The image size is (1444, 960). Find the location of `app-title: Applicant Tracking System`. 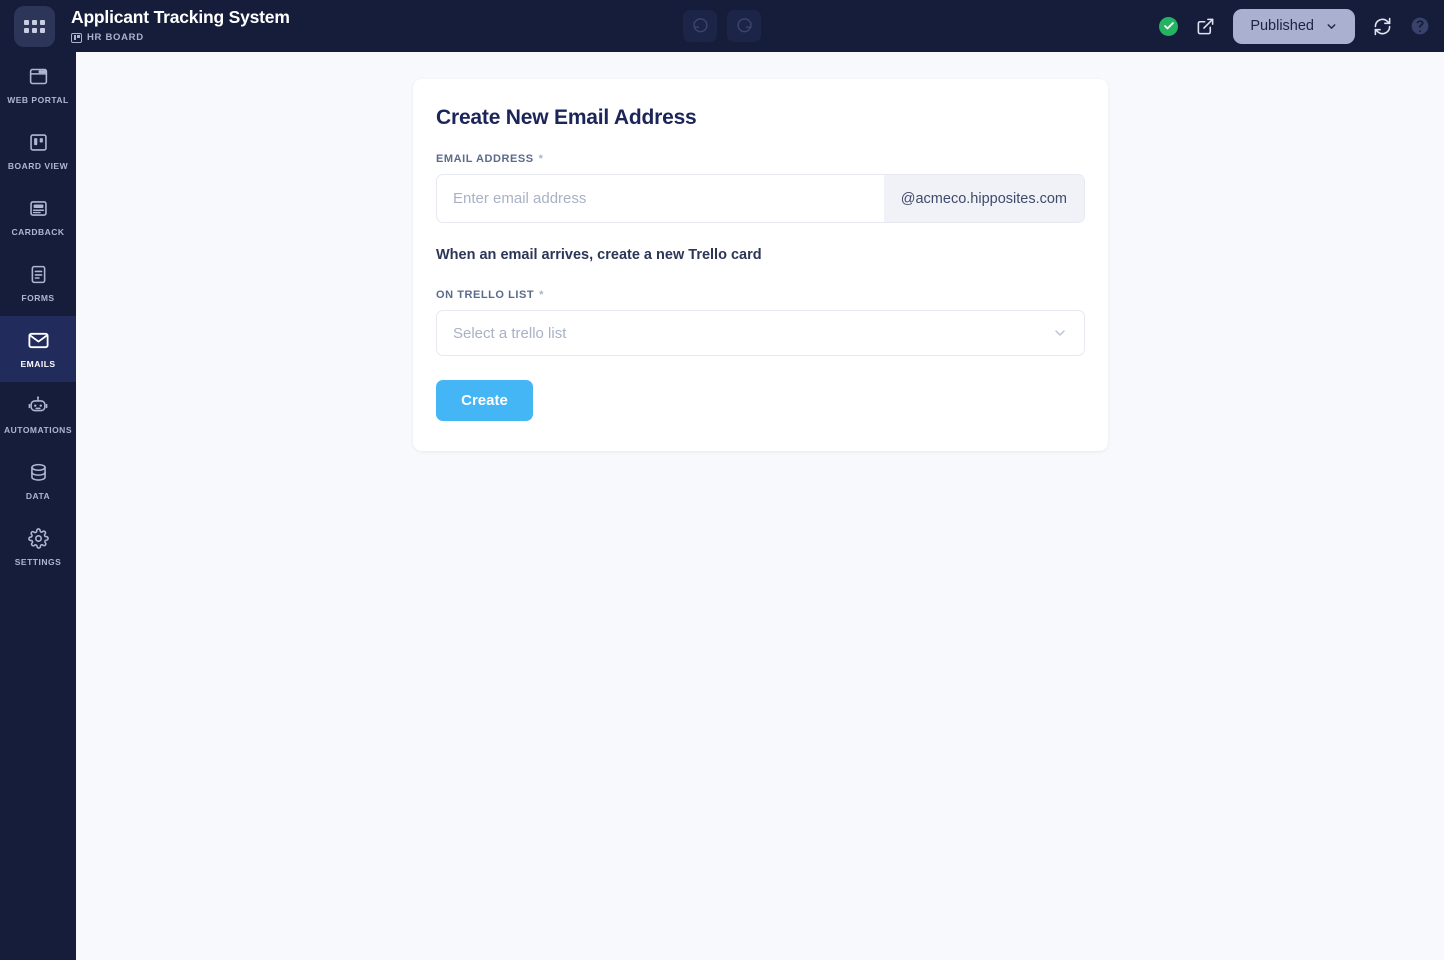

app-title: Applicant Tracking System is located at coordinates (180, 17).